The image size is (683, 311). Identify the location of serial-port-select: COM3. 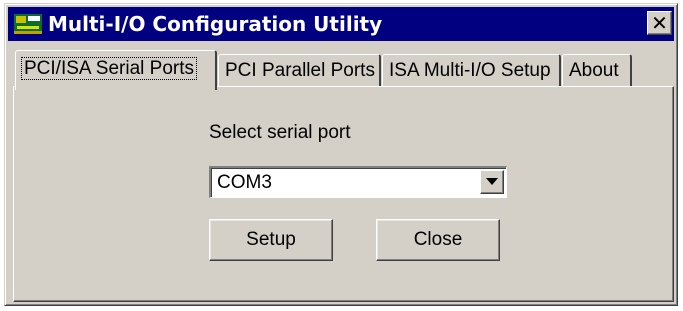
(358, 182).